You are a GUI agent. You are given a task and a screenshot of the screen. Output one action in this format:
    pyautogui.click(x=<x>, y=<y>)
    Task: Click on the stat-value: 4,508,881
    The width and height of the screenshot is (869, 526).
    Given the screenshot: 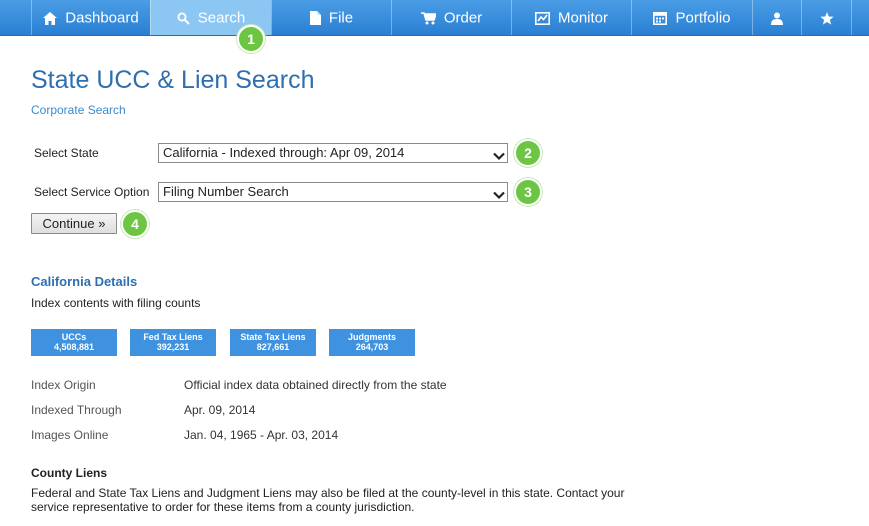 What is the action you would take?
    pyautogui.click(x=74, y=347)
    